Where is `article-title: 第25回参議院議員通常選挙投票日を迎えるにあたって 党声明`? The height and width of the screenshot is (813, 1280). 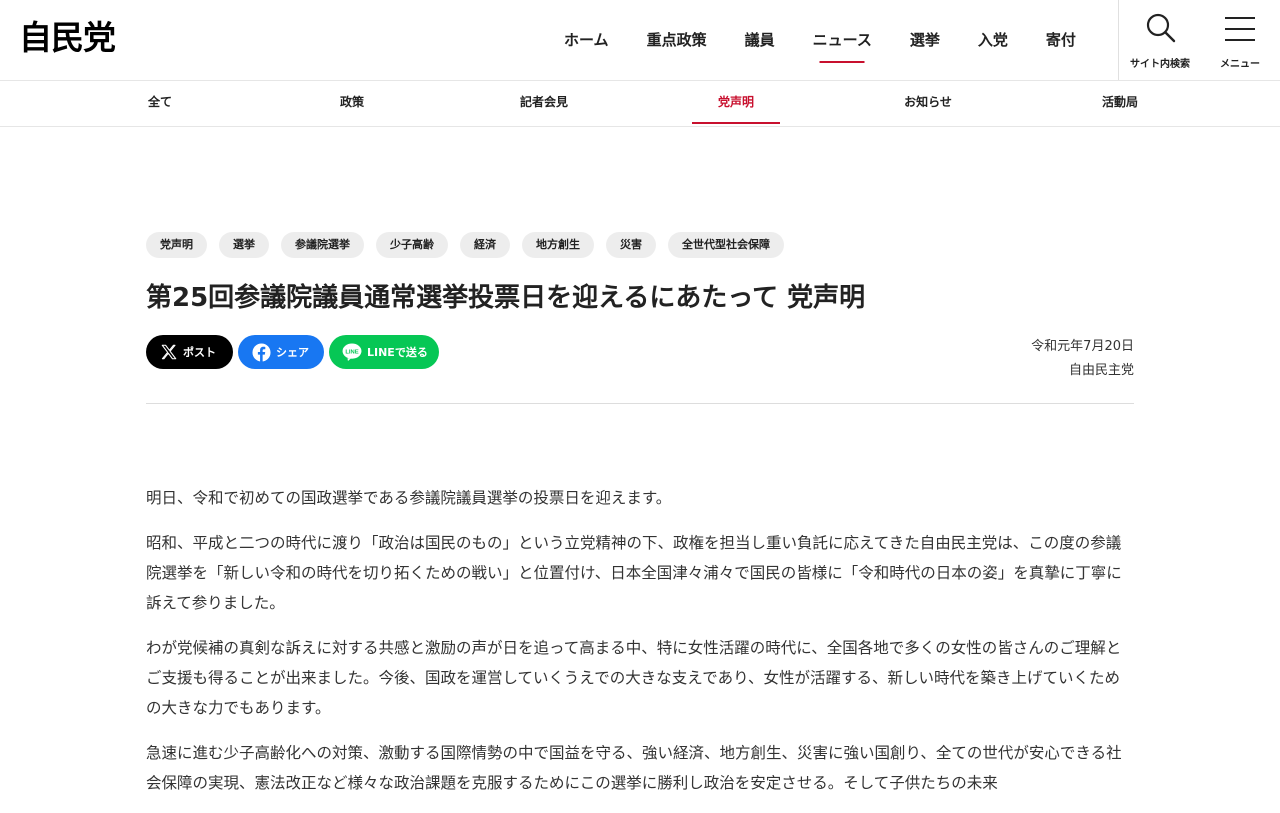 article-title: 第25回参議院議員通常選挙投票日を迎えるにあたって 党声明 is located at coordinates (506, 298).